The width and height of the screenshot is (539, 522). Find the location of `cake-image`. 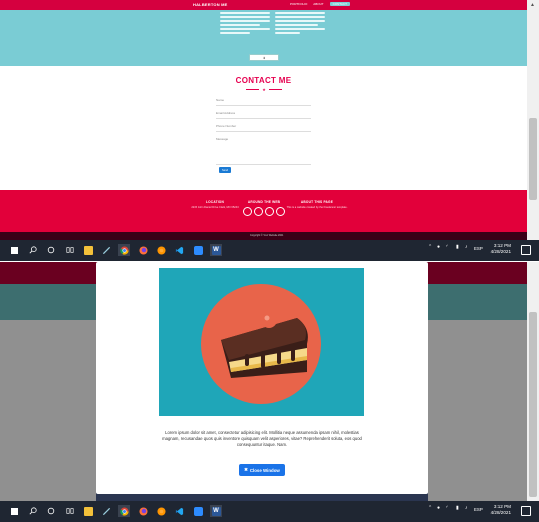

cake-image is located at coordinates (261, 342).